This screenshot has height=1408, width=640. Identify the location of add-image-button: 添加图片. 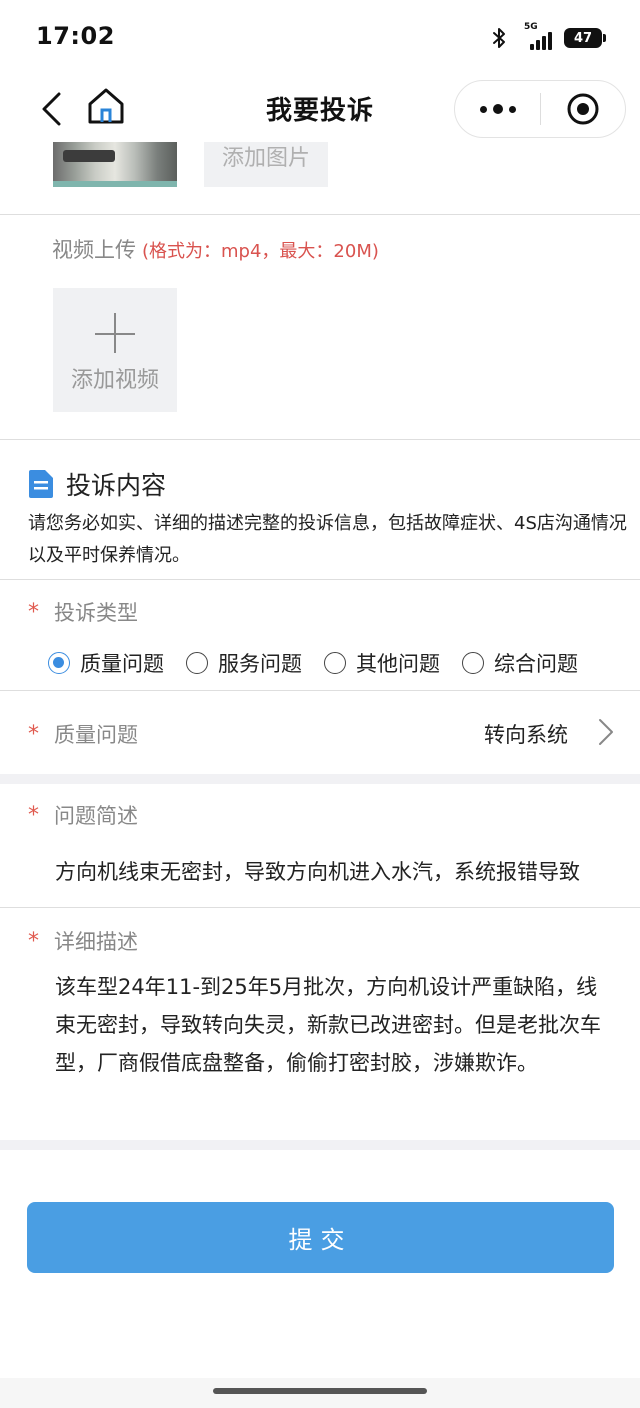
(266, 164).